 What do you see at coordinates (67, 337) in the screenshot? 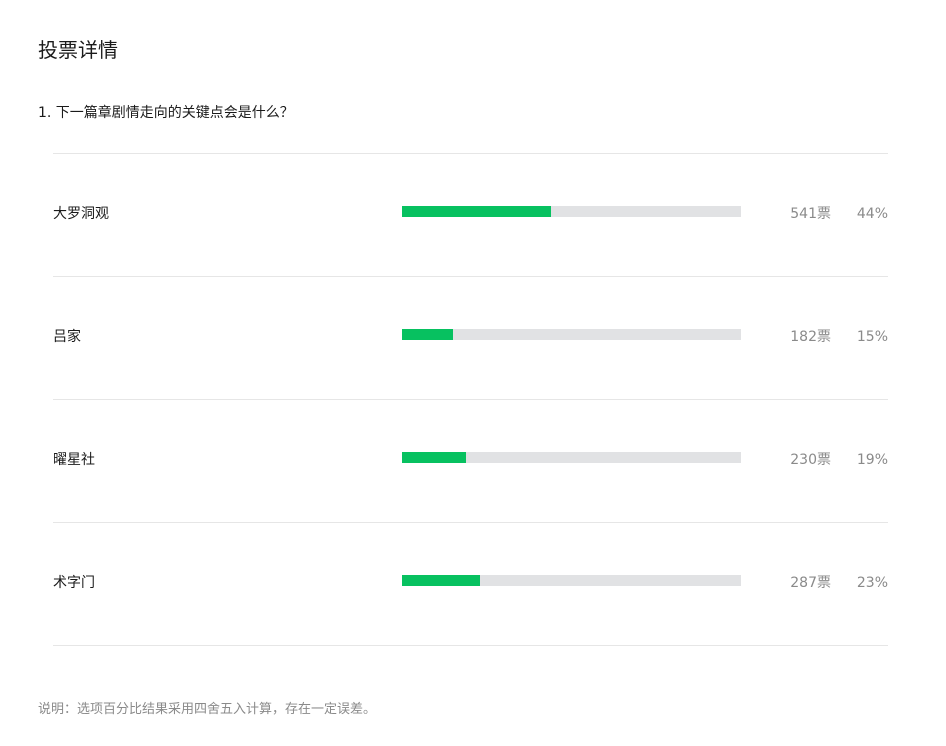
I see `option-label: 吕家` at bounding box center [67, 337].